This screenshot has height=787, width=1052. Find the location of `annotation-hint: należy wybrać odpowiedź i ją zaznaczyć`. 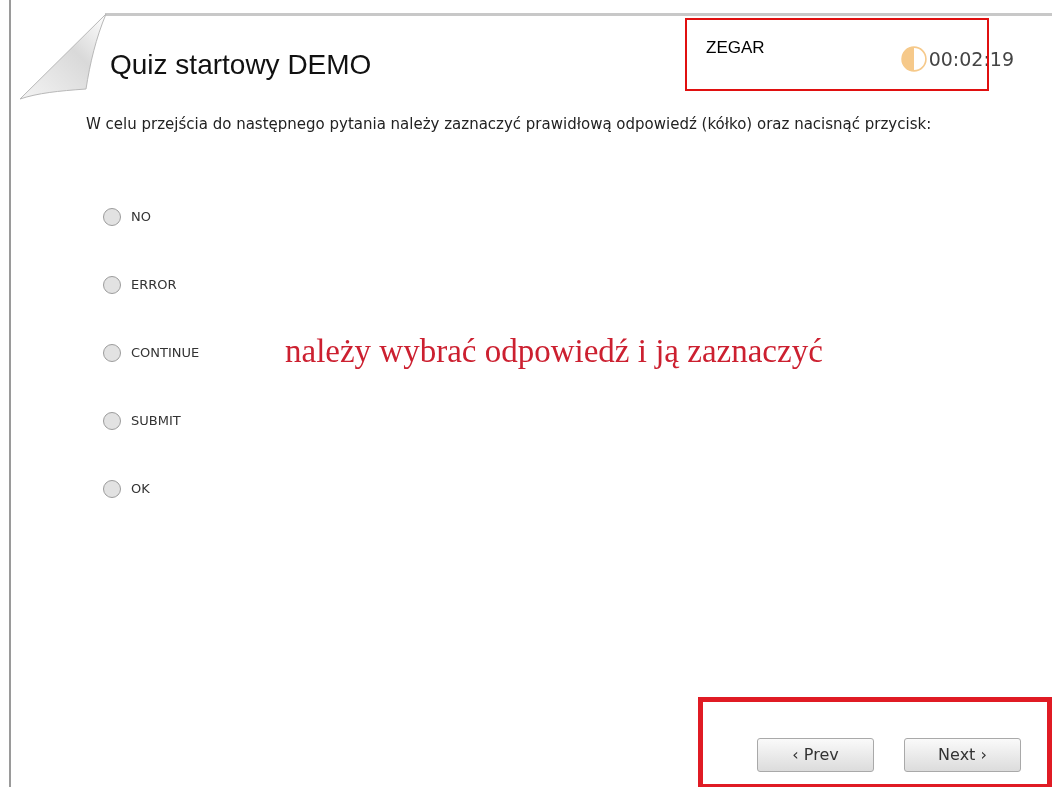

annotation-hint: należy wybrać odpowiedź i ją zaznaczyć is located at coordinates (554, 351).